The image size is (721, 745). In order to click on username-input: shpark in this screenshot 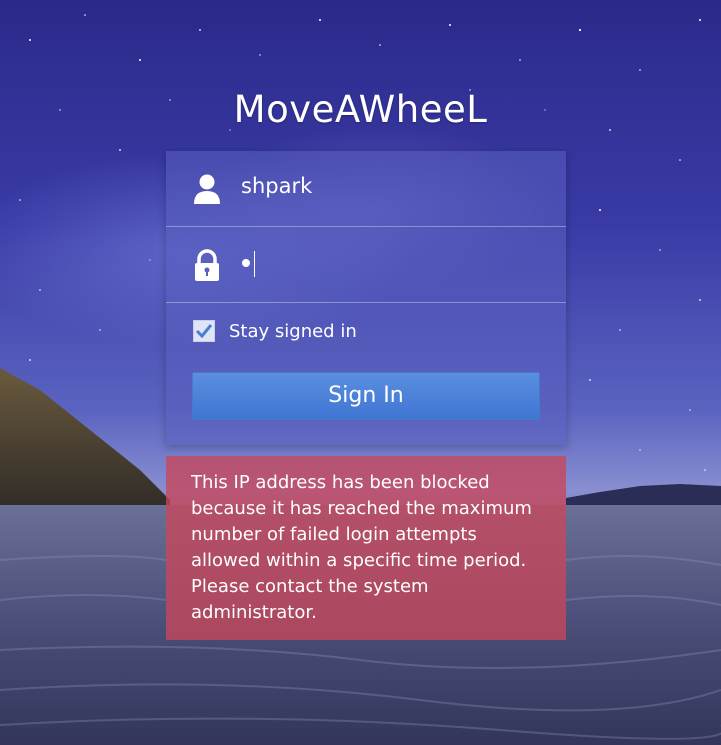, I will do `click(276, 186)`.